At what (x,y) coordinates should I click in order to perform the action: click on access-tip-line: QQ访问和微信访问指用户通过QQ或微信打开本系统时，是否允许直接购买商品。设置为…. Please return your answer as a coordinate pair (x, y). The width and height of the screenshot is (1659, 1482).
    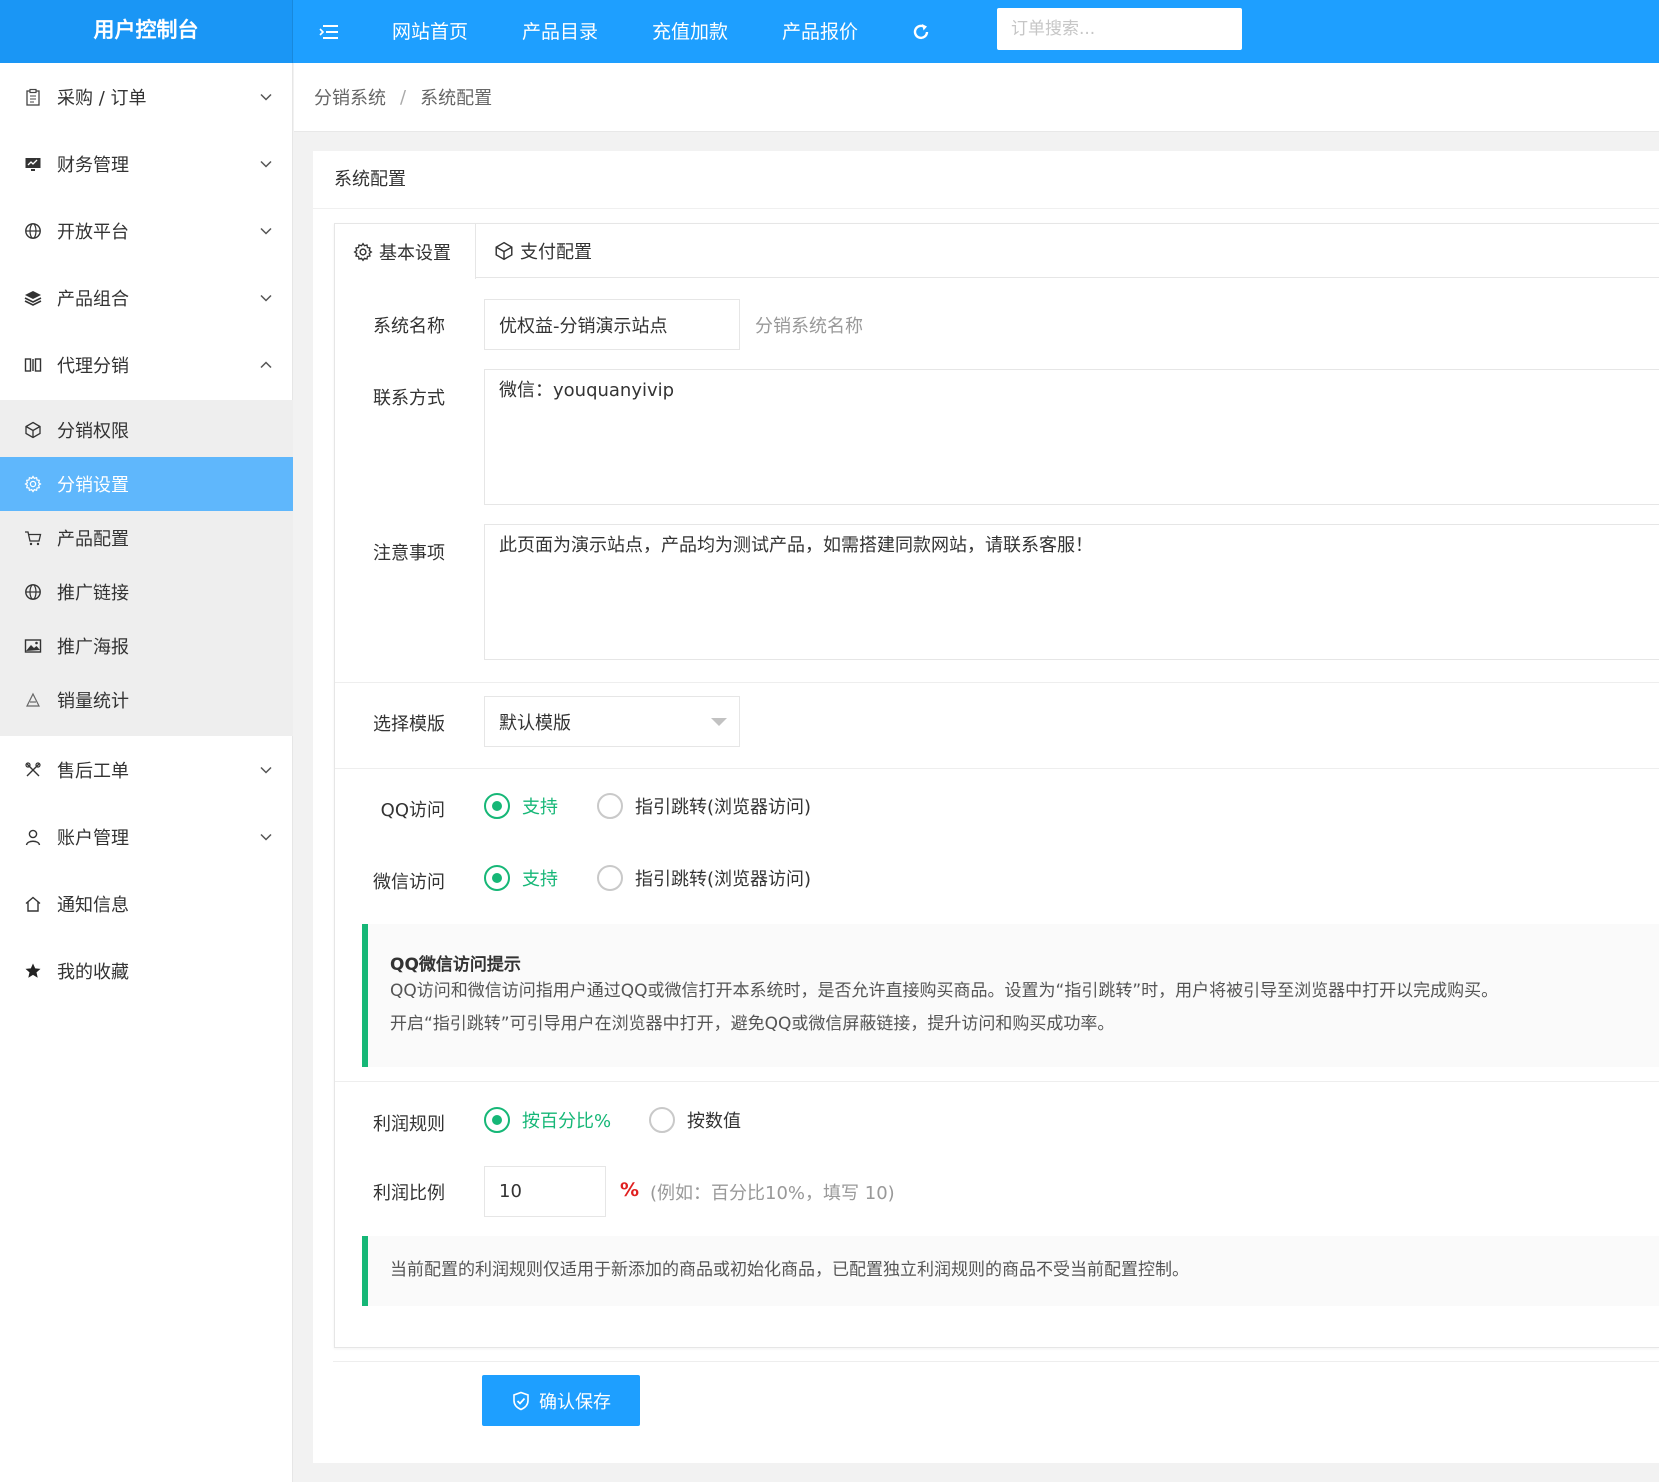
    Looking at the image, I should click on (944, 991).